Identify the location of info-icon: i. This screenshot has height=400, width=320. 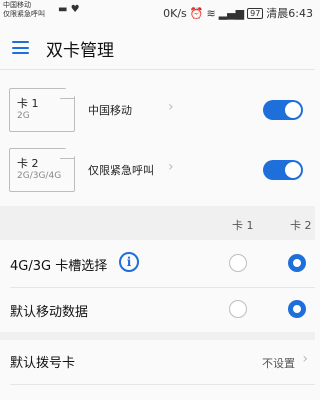
(129, 262).